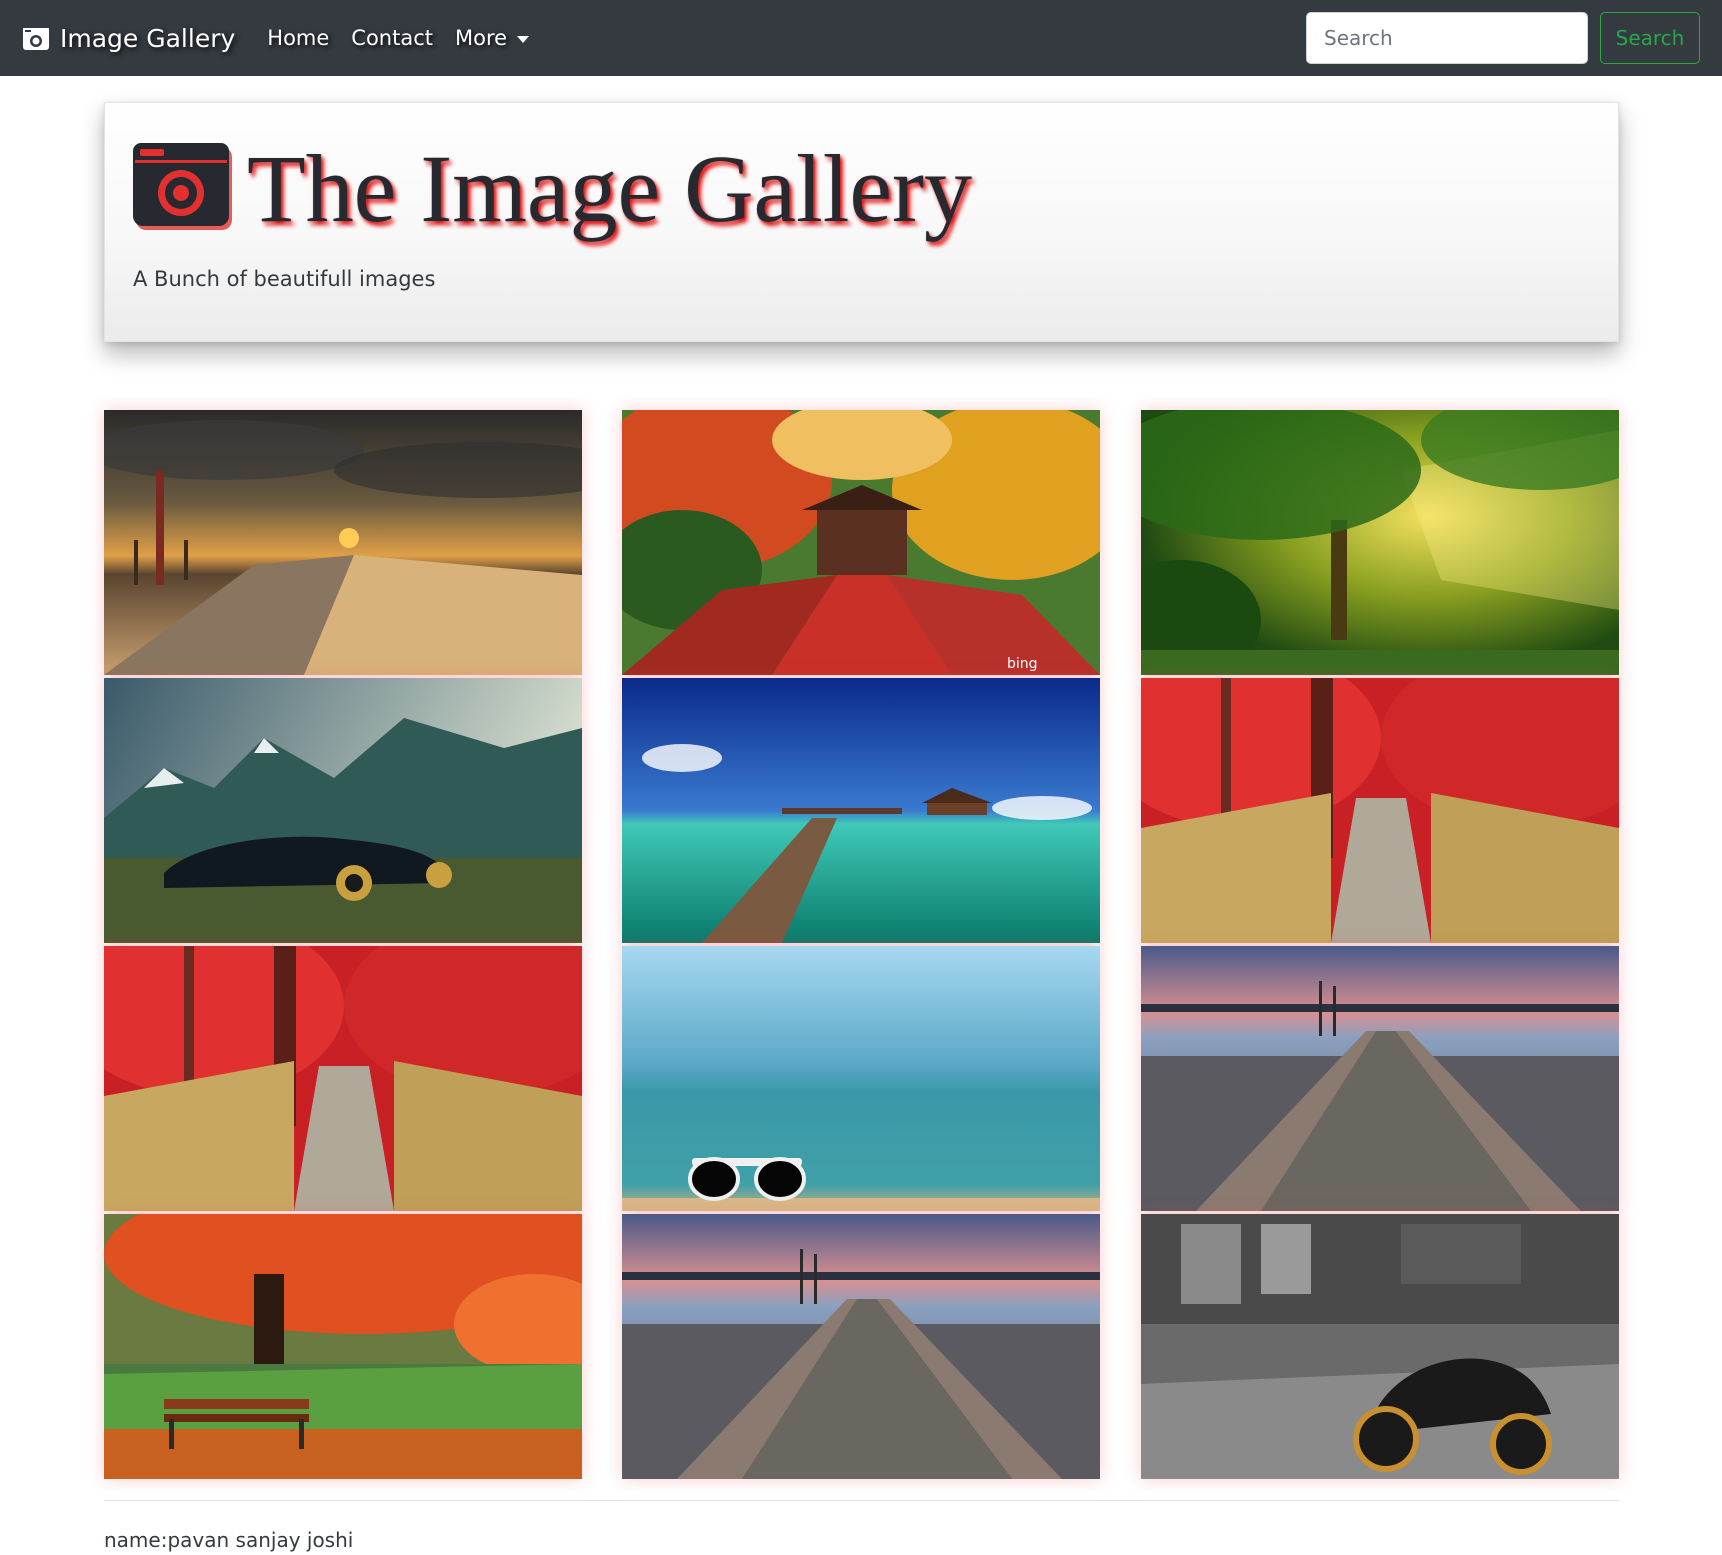 This screenshot has height=1555, width=1722. What do you see at coordinates (861, 810) in the screenshot?
I see `gallery-image-tropical-pier` at bounding box center [861, 810].